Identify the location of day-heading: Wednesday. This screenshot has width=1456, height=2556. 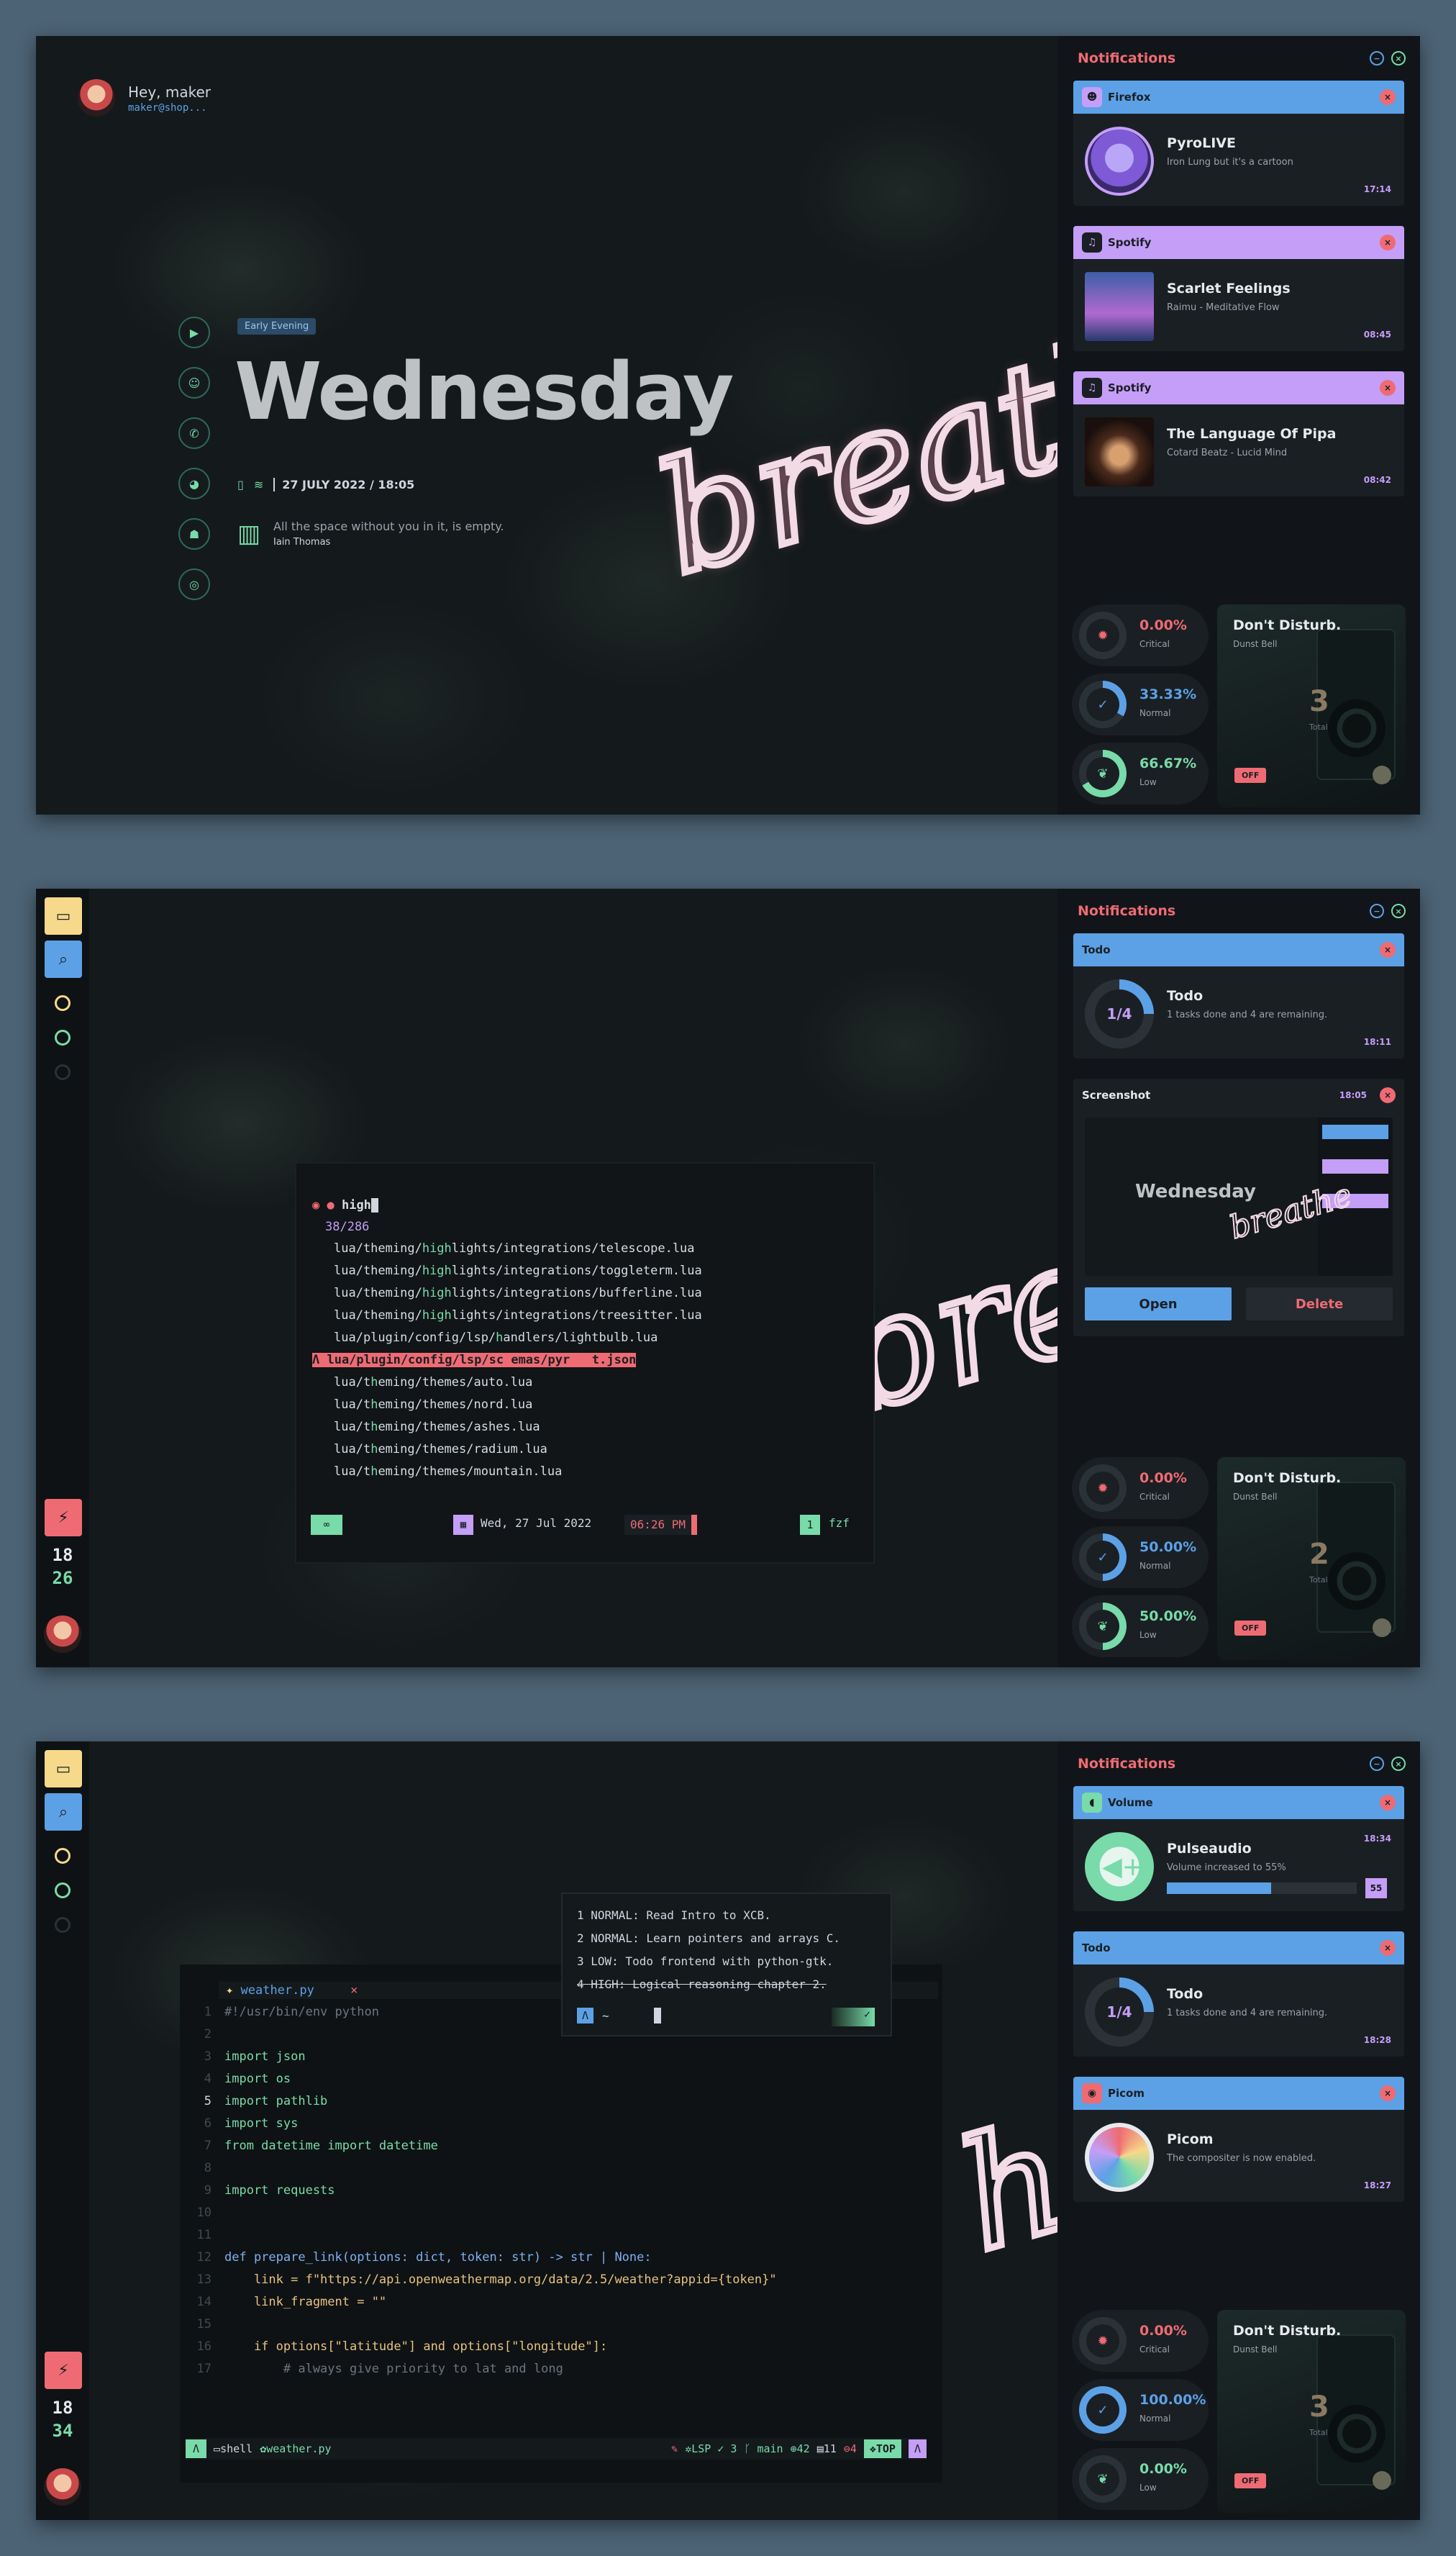
(484, 392).